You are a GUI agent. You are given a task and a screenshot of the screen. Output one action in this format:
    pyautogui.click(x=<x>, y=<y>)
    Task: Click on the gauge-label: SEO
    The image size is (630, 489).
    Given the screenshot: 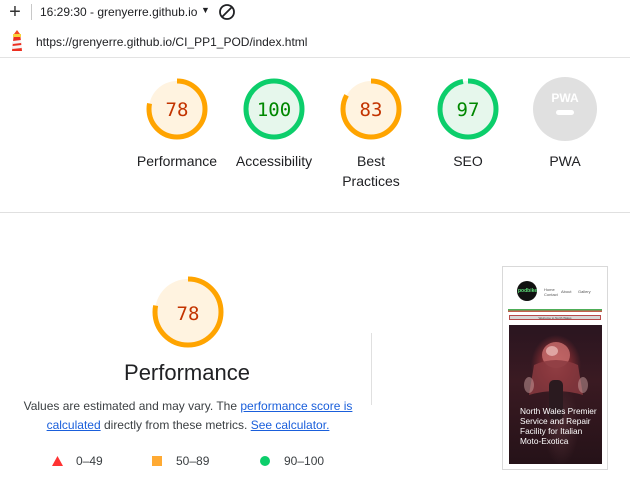 What is the action you would take?
    pyautogui.click(x=468, y=161)
    